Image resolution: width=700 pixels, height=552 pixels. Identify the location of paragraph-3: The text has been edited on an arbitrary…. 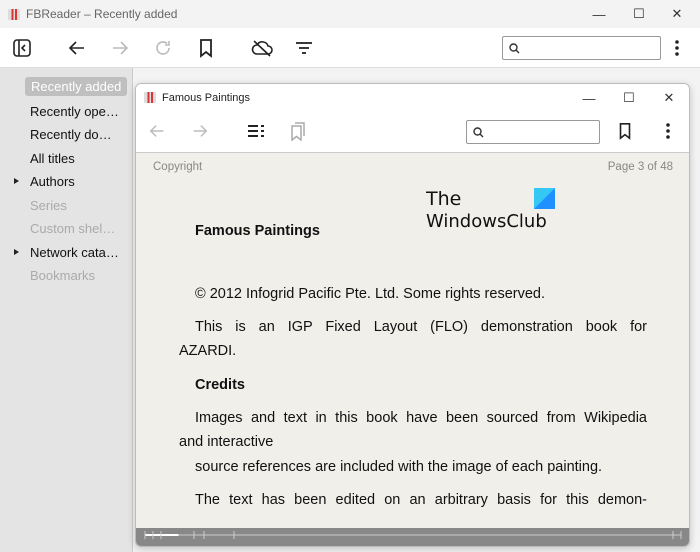
(421, 500).